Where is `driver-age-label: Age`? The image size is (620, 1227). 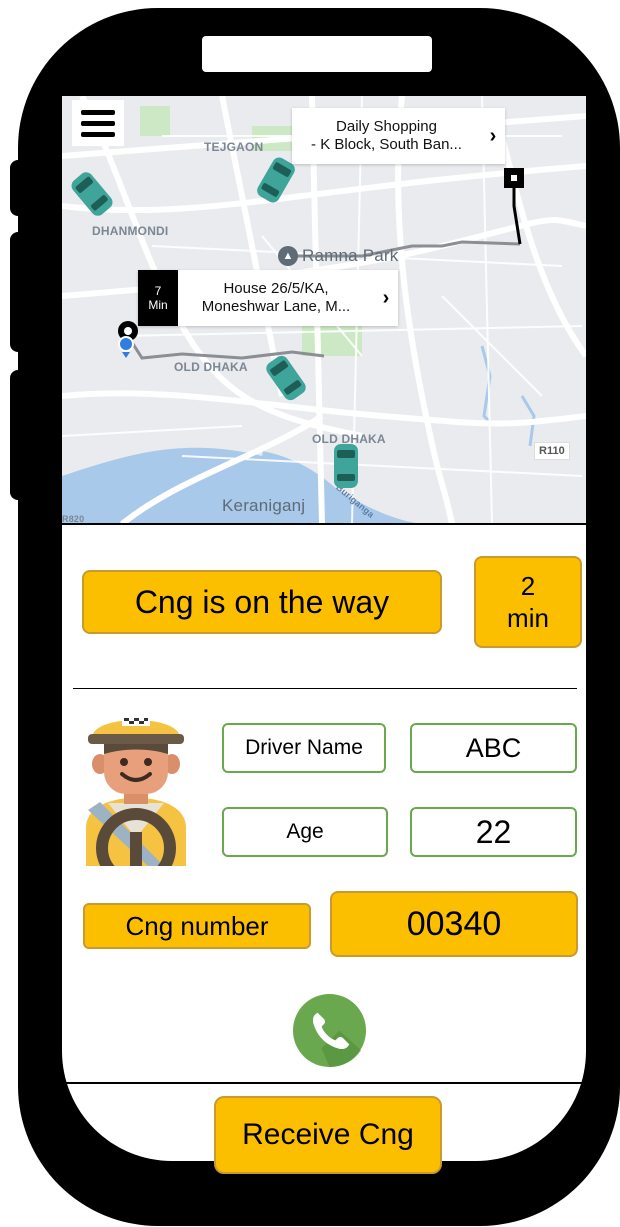
driver-age-label: Age is located at coordinates (305, 832).